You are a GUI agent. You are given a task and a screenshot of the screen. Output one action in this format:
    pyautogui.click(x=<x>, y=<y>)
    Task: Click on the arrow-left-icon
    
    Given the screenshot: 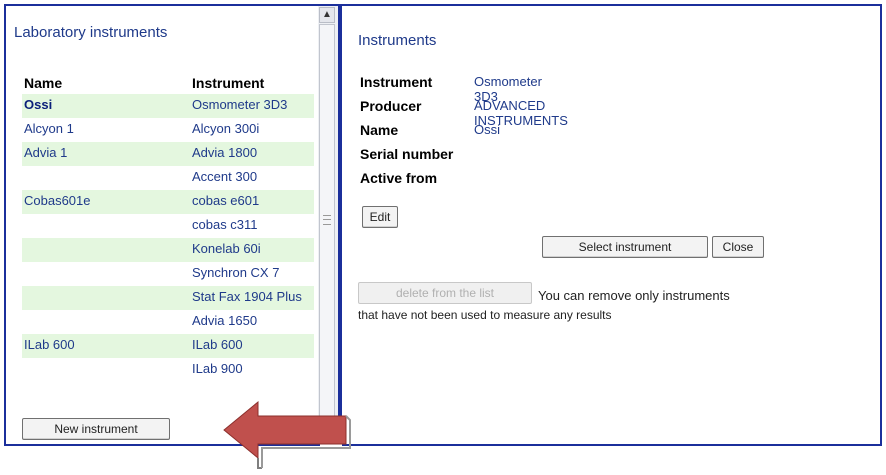 What is the action you would take?
    pyautogui.click(x=287, y=434)
    